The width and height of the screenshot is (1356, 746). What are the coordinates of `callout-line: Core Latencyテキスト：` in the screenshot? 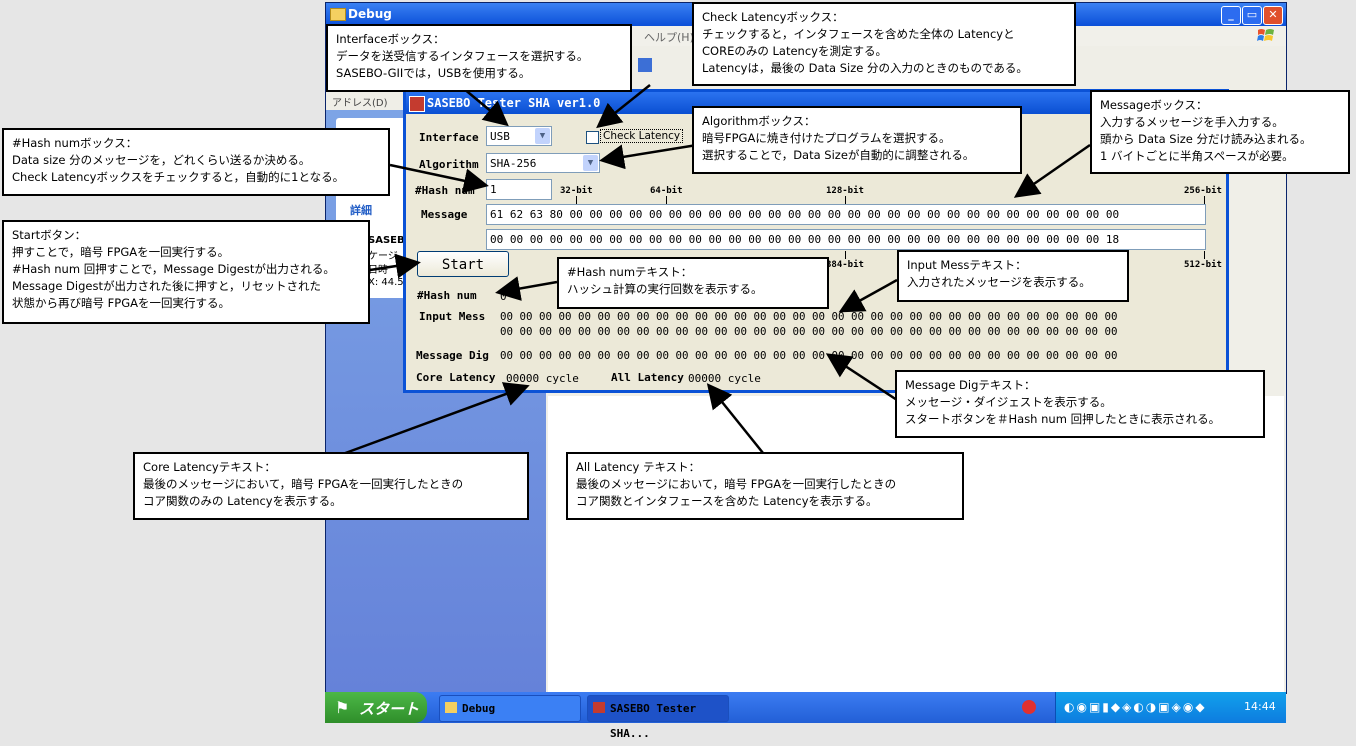 It's located at (209, 467).